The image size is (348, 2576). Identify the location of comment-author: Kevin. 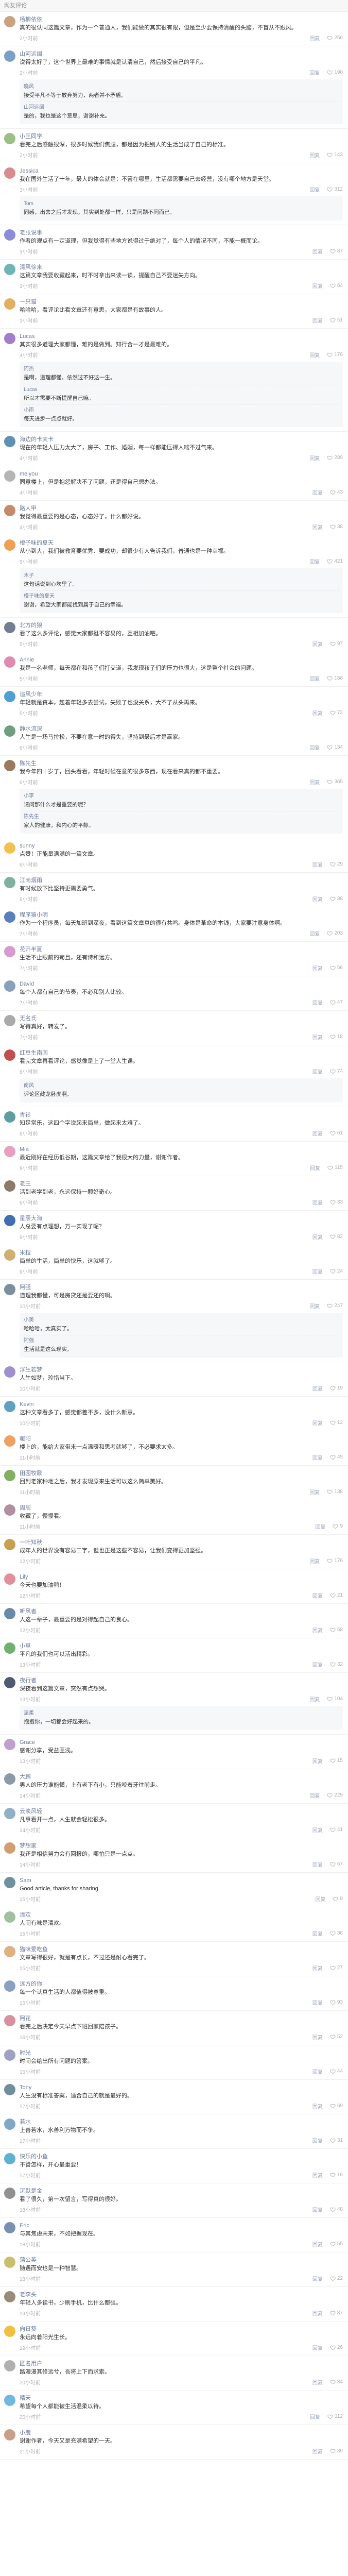
(181, 1404).